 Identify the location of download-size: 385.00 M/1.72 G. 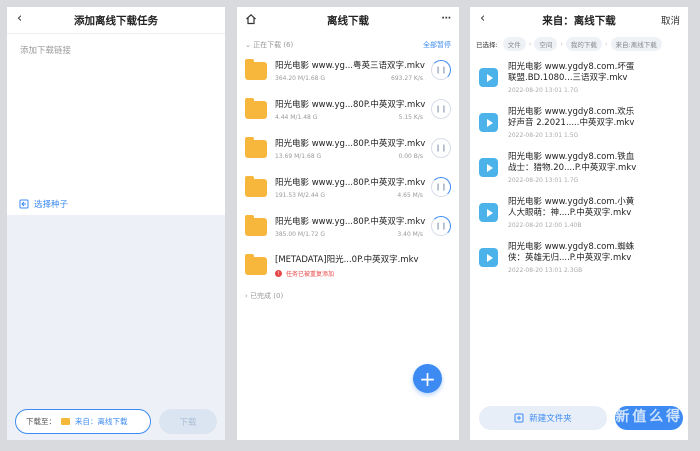
(300, 234).